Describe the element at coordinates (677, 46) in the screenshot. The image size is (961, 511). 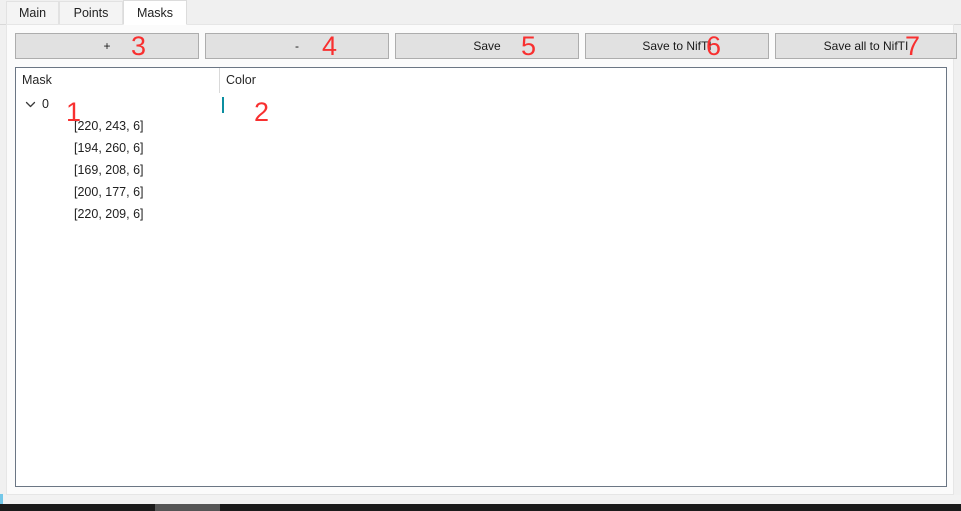
I see `save-to-nifti-button: Save to NifTI` at that location.